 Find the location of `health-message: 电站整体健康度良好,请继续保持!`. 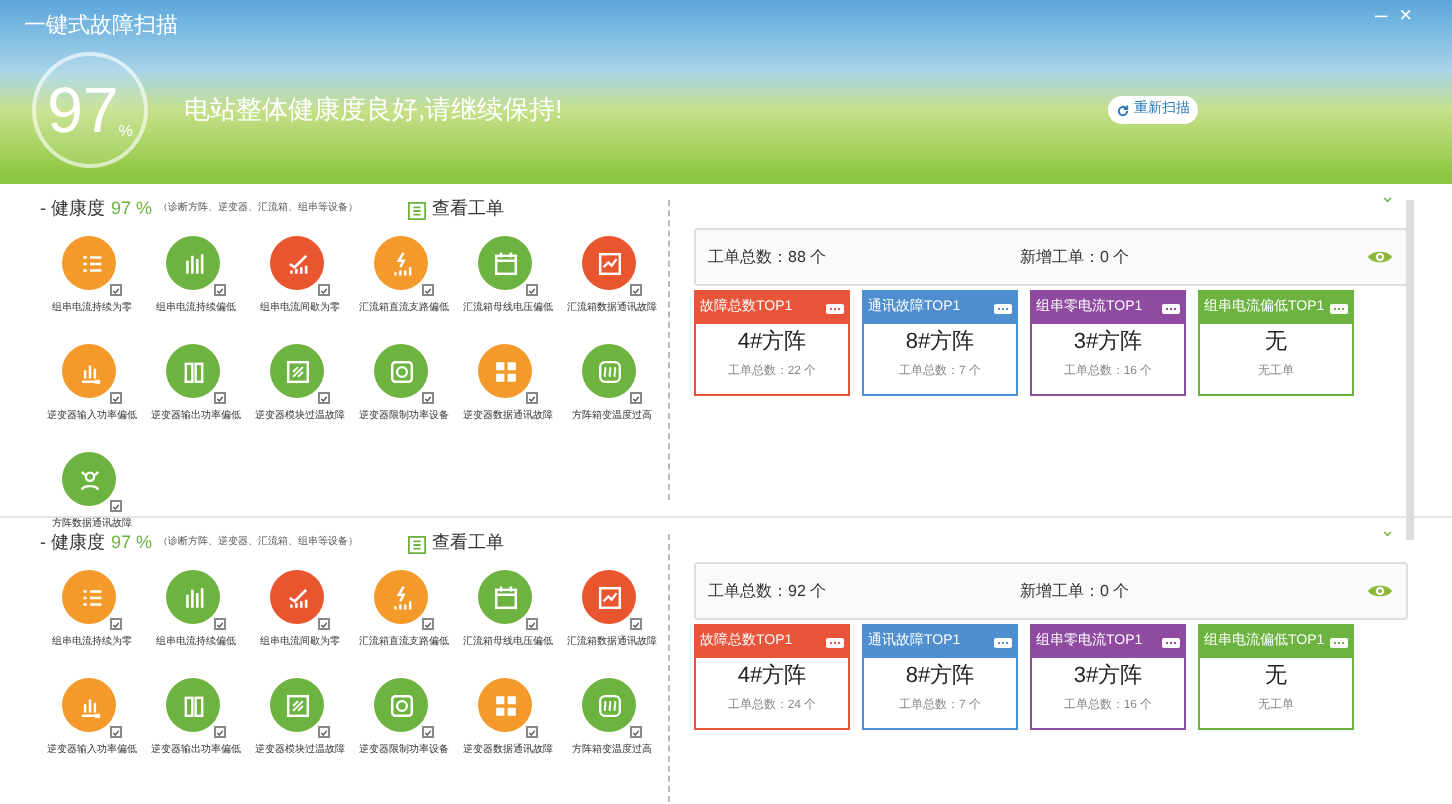

health-message: 电站整体健康度良好,请继续保持! is located at coordinates (373, 110).